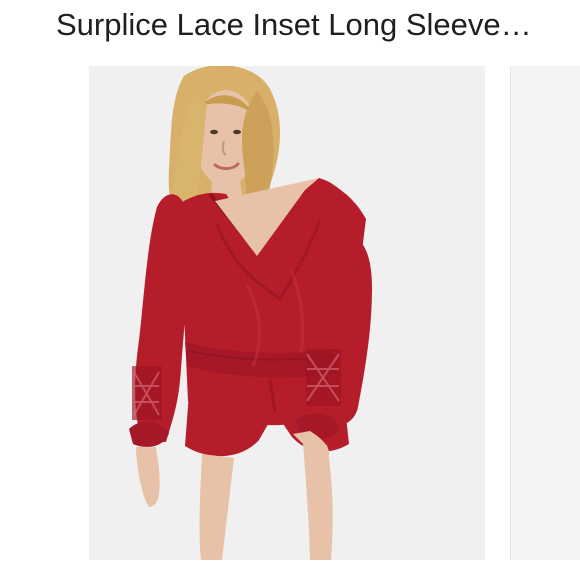 This screenshot has width=580, height=580. I want to click on next-product-image-peek, so click(545, 313).